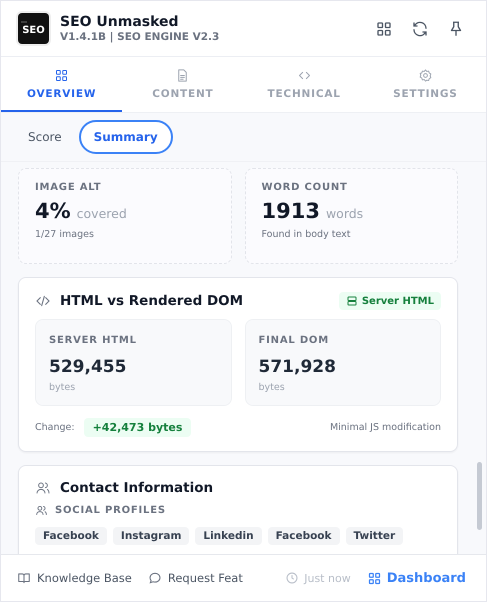 This screenshot has width=487, height=602. Describe the element at coordinates (305, 187) in the screenshot. I see `stat-label: WORD COUNT` at that location.